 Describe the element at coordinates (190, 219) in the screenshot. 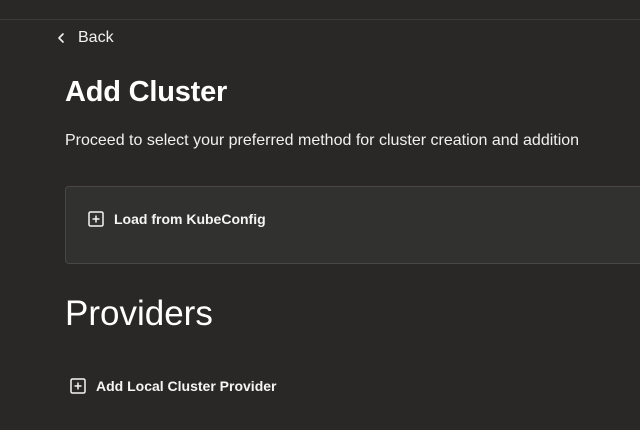

I see `load-from-kubeconfig-label: Load from KubeConfig` at that location.